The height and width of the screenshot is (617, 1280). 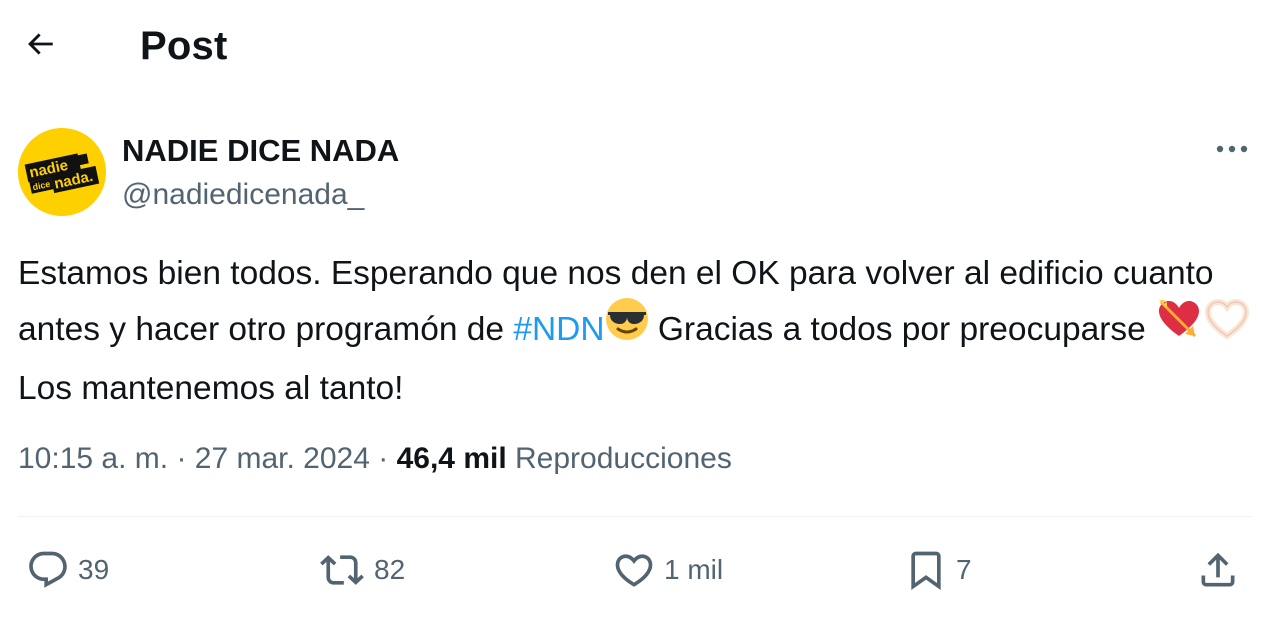 What do you see at coordinates (342, 570) in the screenshot?
I see `repost-icon` at bounding box center [342, 570].